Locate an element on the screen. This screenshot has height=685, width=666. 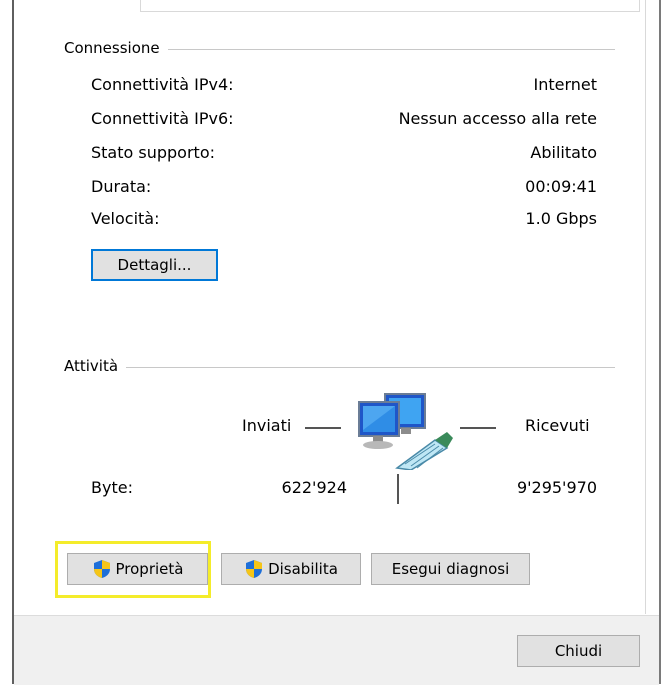
speed-label: Velocità: is located at coordinates (125, 218).